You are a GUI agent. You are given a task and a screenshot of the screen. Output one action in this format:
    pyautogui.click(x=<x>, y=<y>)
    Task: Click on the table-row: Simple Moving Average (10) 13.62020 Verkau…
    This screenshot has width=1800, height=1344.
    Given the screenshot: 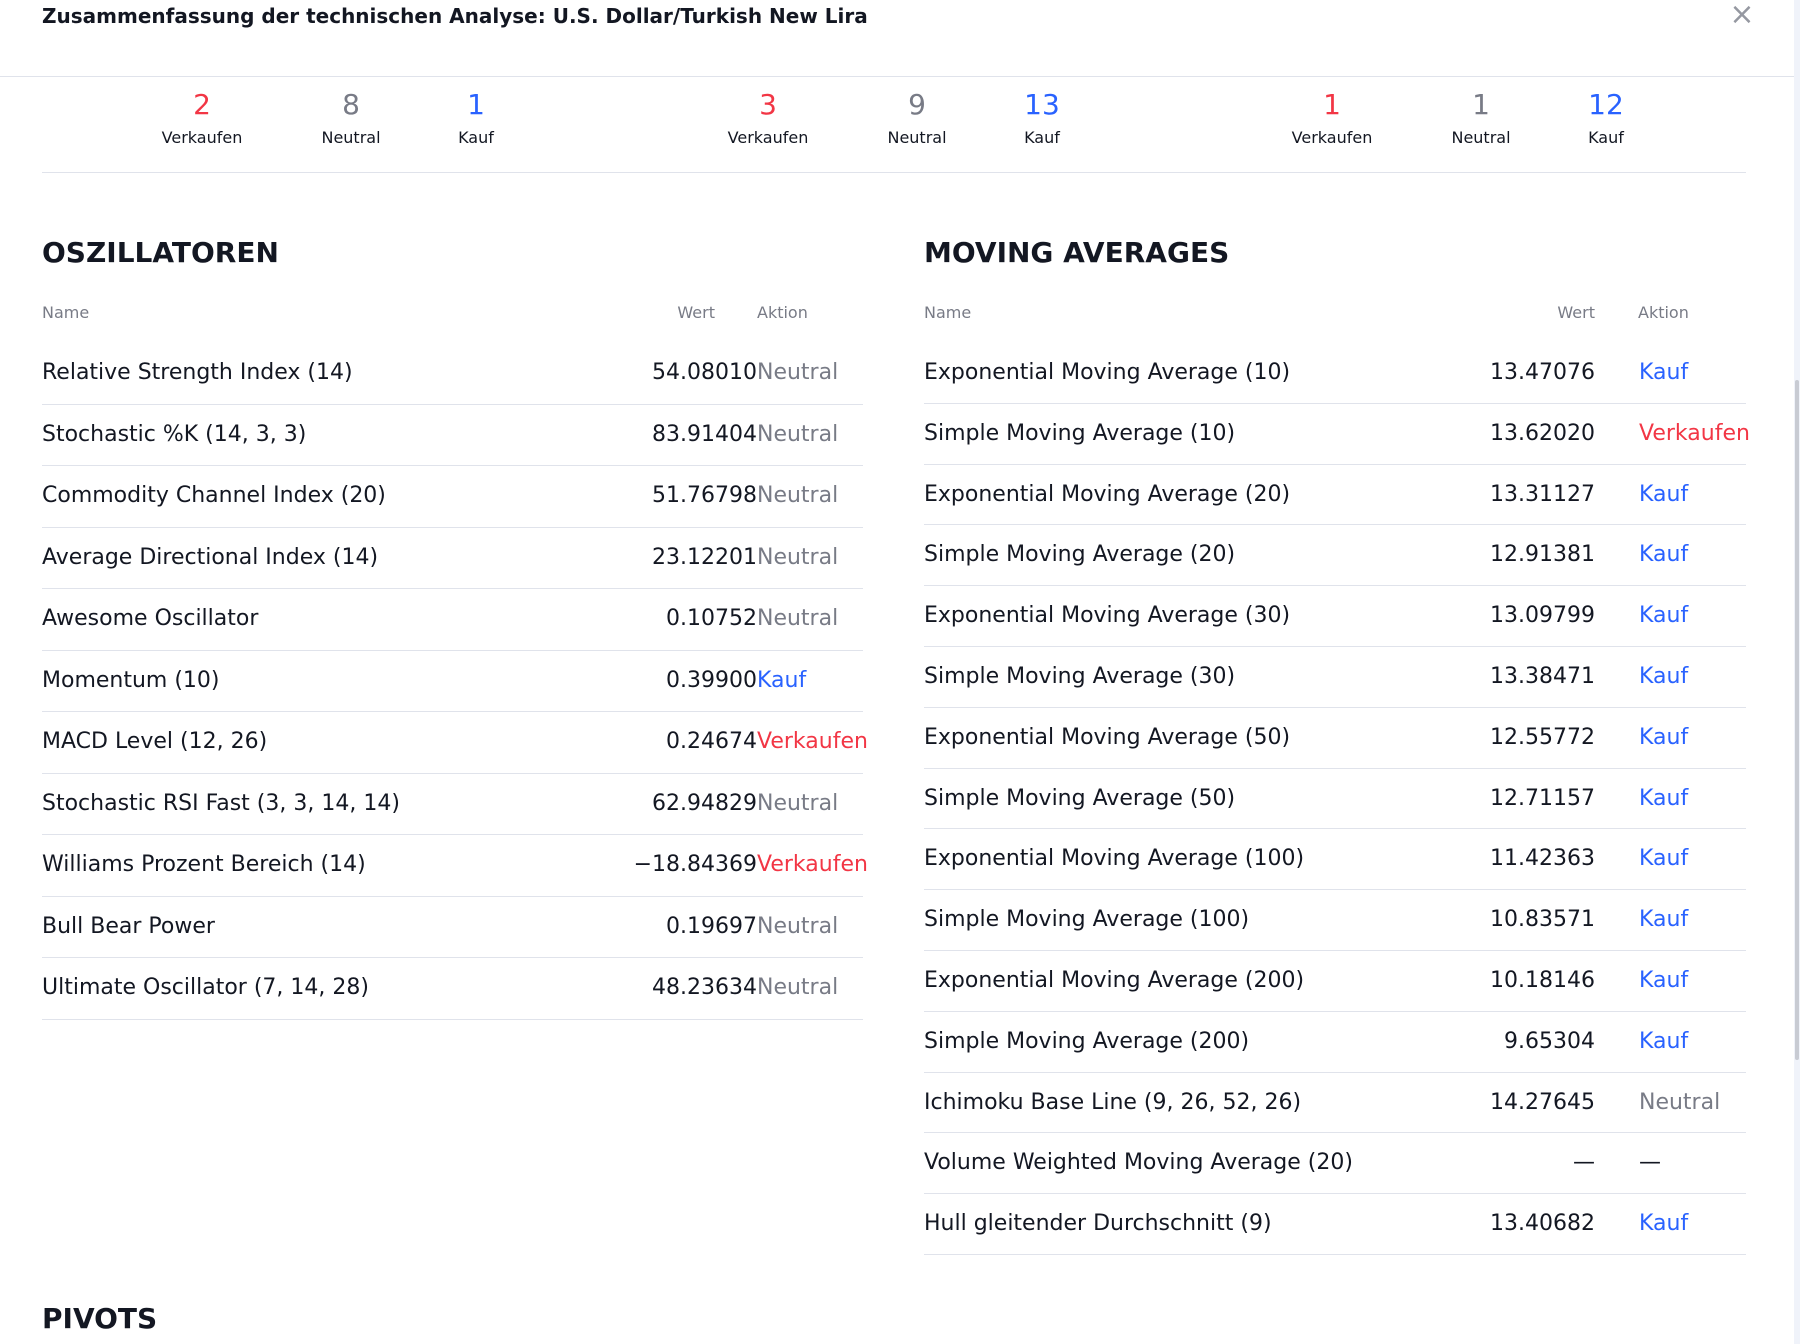 What is the action you would take?
    pyautogui.click(x=1337, y=434)
    